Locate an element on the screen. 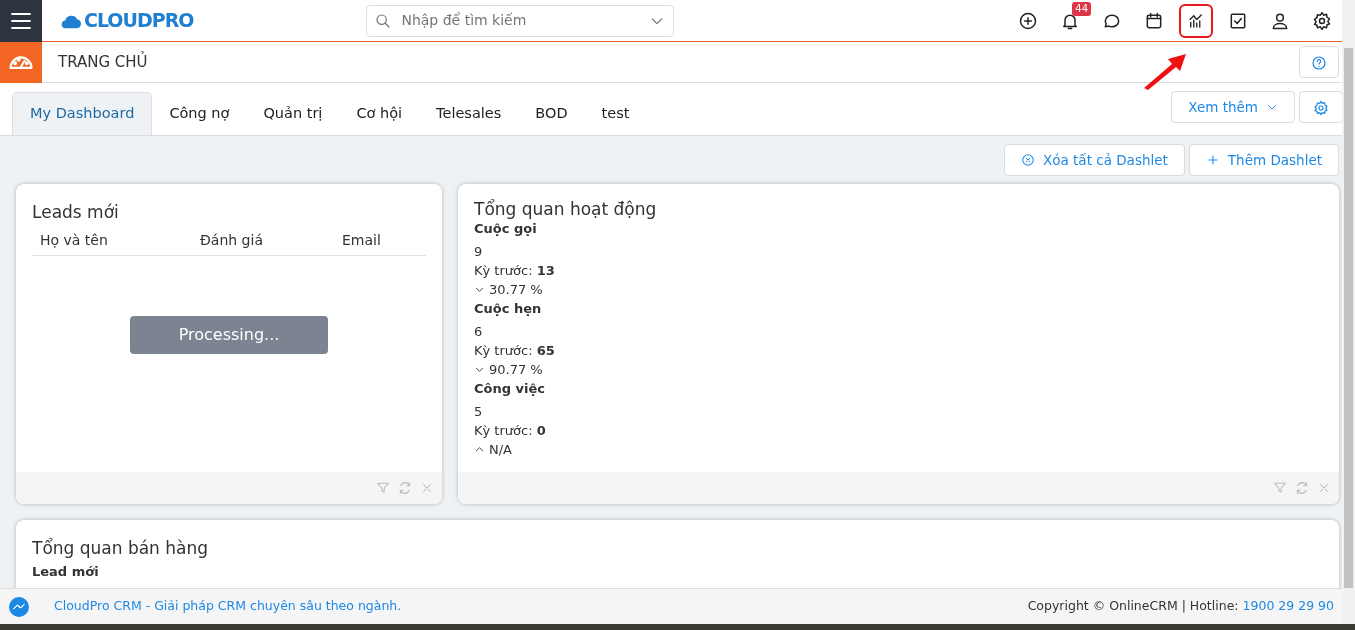 The height and width of the screenshot is (630, 1355). column-header: Họ và tên is located at coordinates (74, 240).